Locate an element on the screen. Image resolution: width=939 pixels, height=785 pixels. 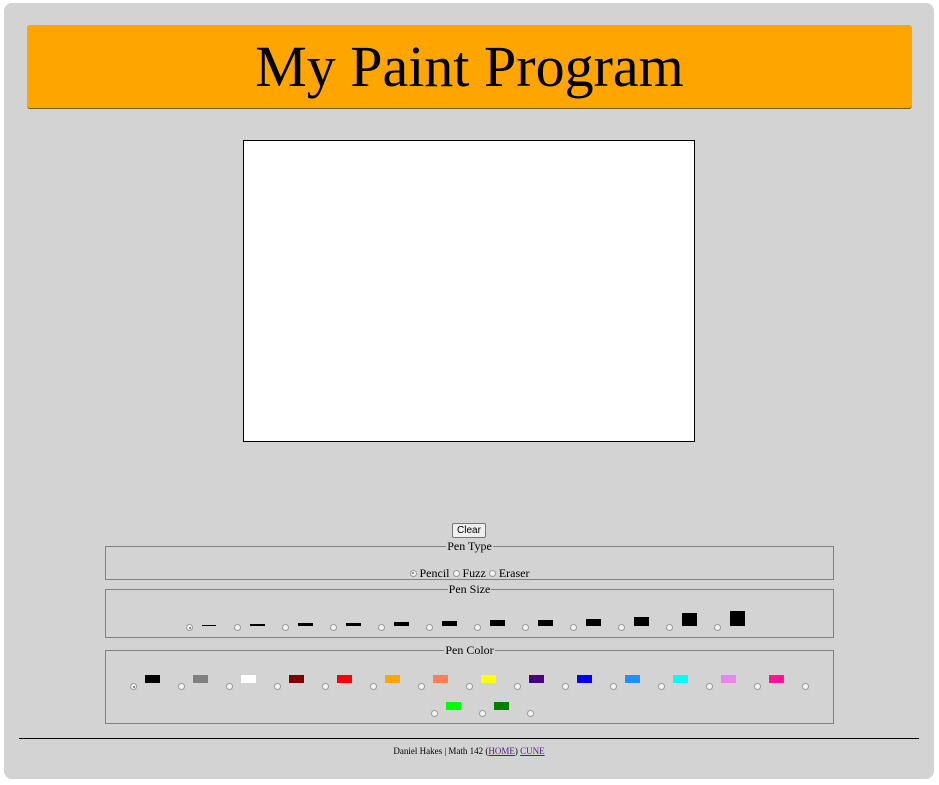
page-title: My Paint Program is located at coordinates (469, 66).